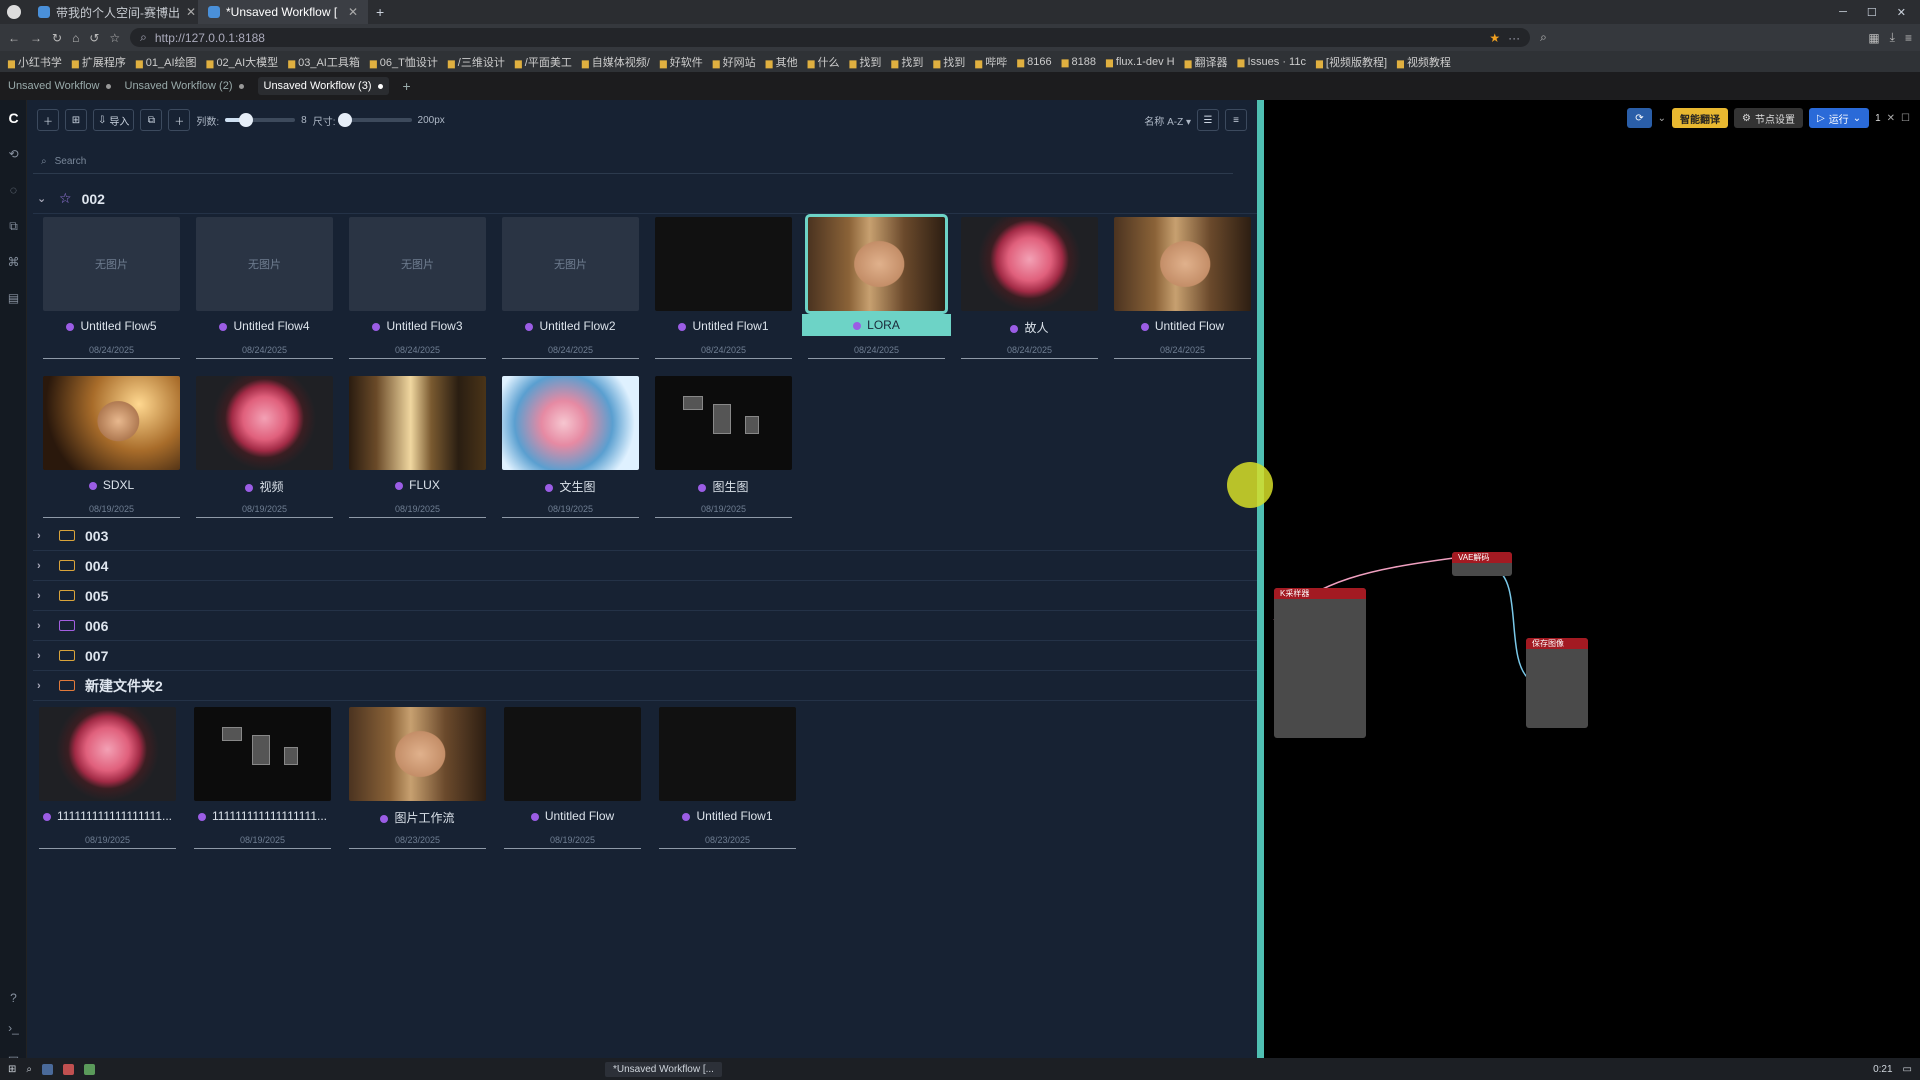  I want to click on bookmark-item: 8188, so click(1079, 62).